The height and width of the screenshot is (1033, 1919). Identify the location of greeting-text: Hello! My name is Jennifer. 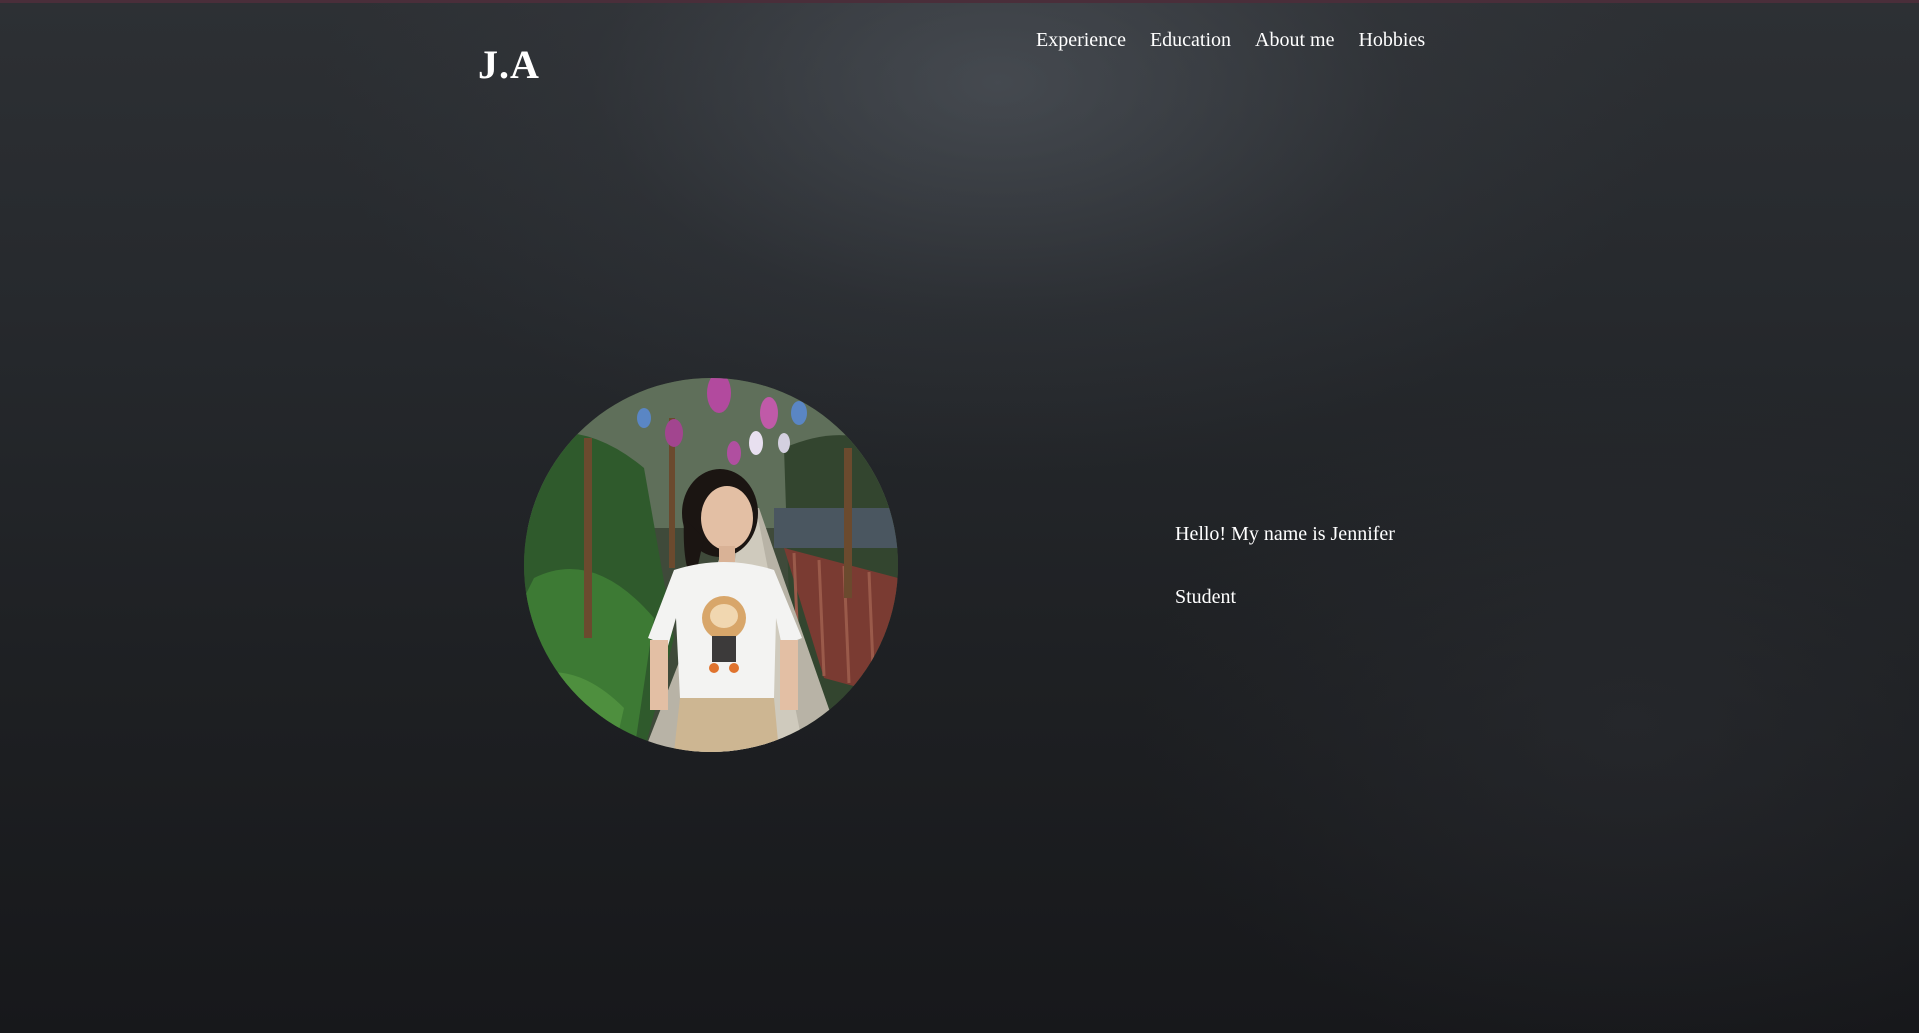
(1285, 534).